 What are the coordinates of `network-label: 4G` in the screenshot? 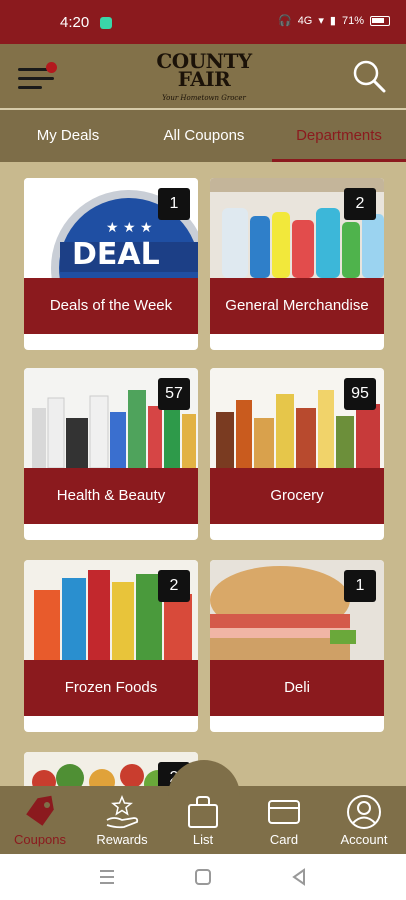 It's located at (305, 20).